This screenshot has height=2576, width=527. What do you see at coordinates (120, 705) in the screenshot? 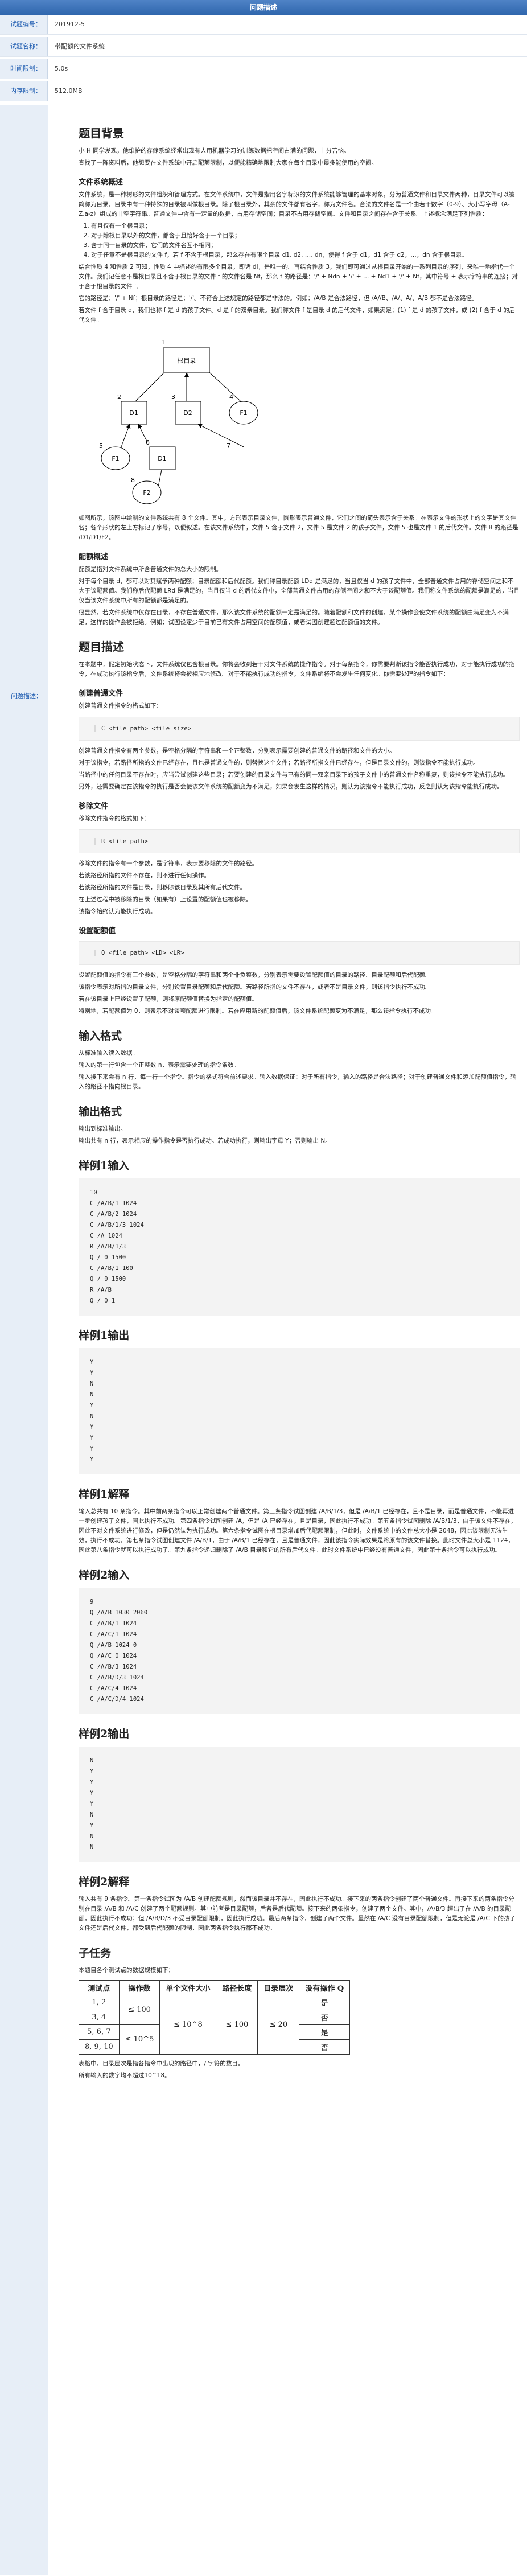
I see `paragraph: 创建普通文件指令的格式如下：` at bounding box center [120, 705].